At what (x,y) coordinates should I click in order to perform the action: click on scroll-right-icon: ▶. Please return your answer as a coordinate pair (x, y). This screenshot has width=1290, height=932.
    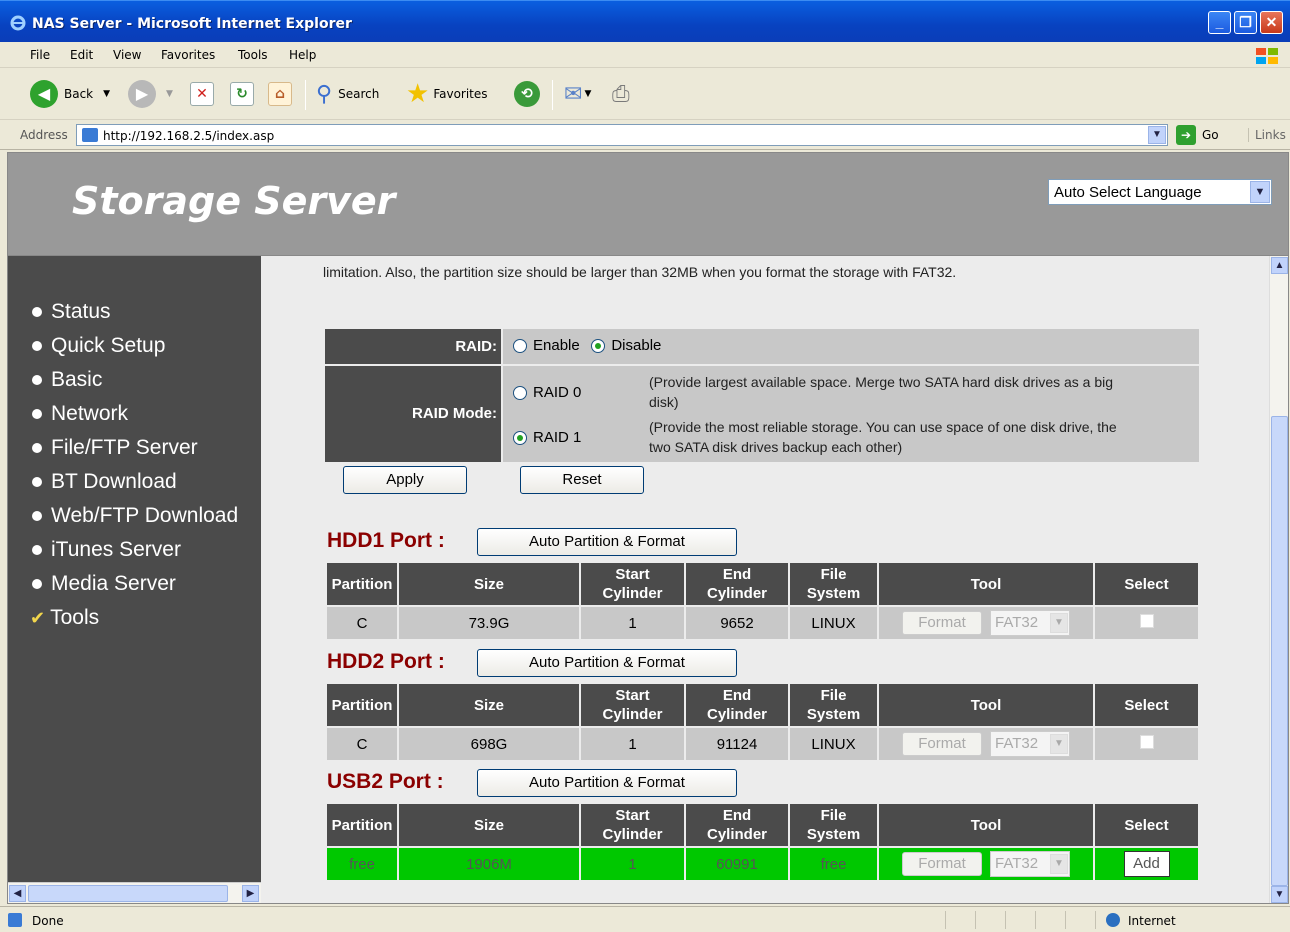
    Looking at the image, I should click on (250, 893).